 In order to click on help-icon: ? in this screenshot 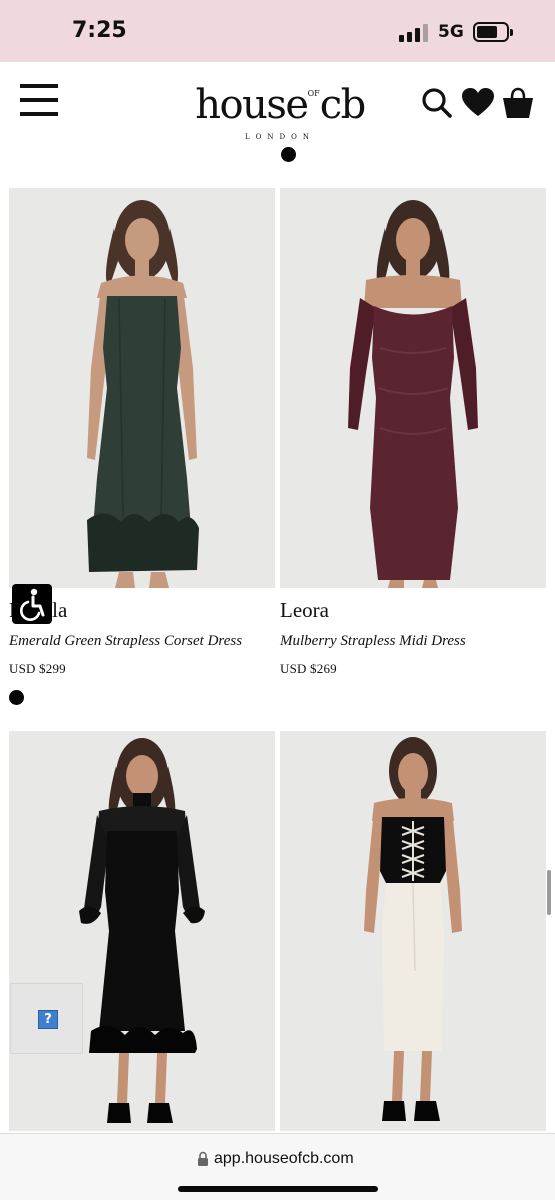, I will do `click(48, 1019)`.